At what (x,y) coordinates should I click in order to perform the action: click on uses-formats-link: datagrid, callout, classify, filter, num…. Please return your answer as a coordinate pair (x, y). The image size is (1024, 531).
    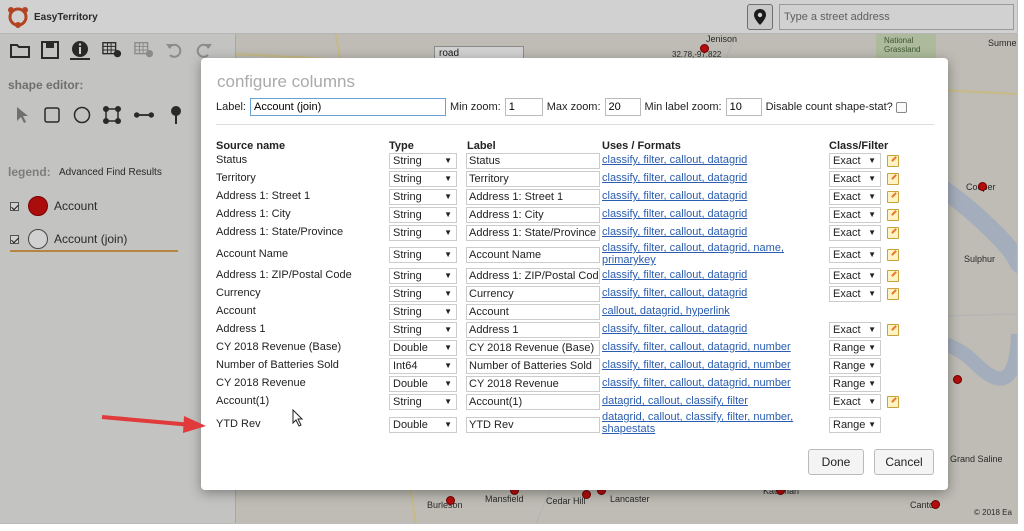
    Looking at the image, I should click on (706, 423).